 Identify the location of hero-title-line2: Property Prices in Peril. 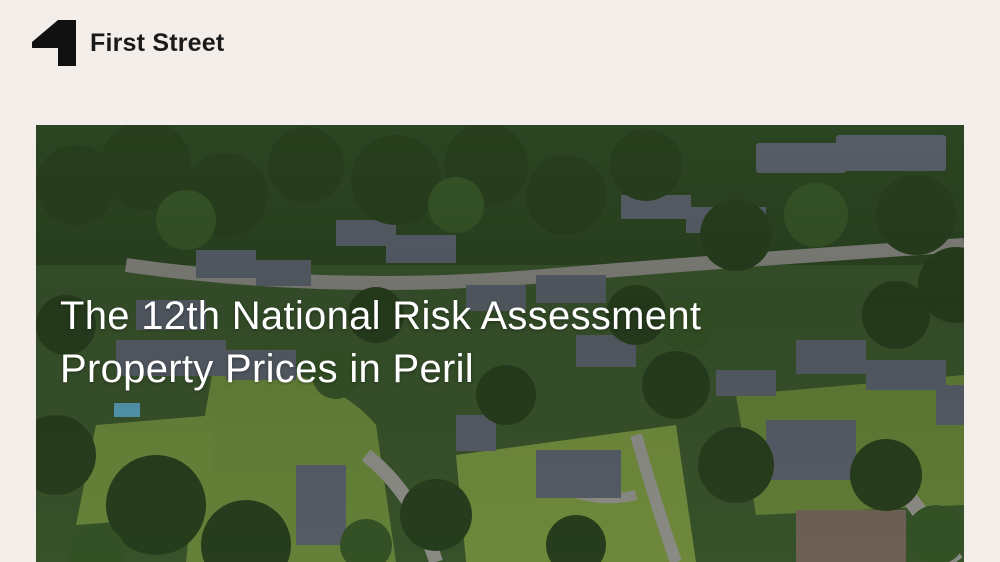
(267, 369).